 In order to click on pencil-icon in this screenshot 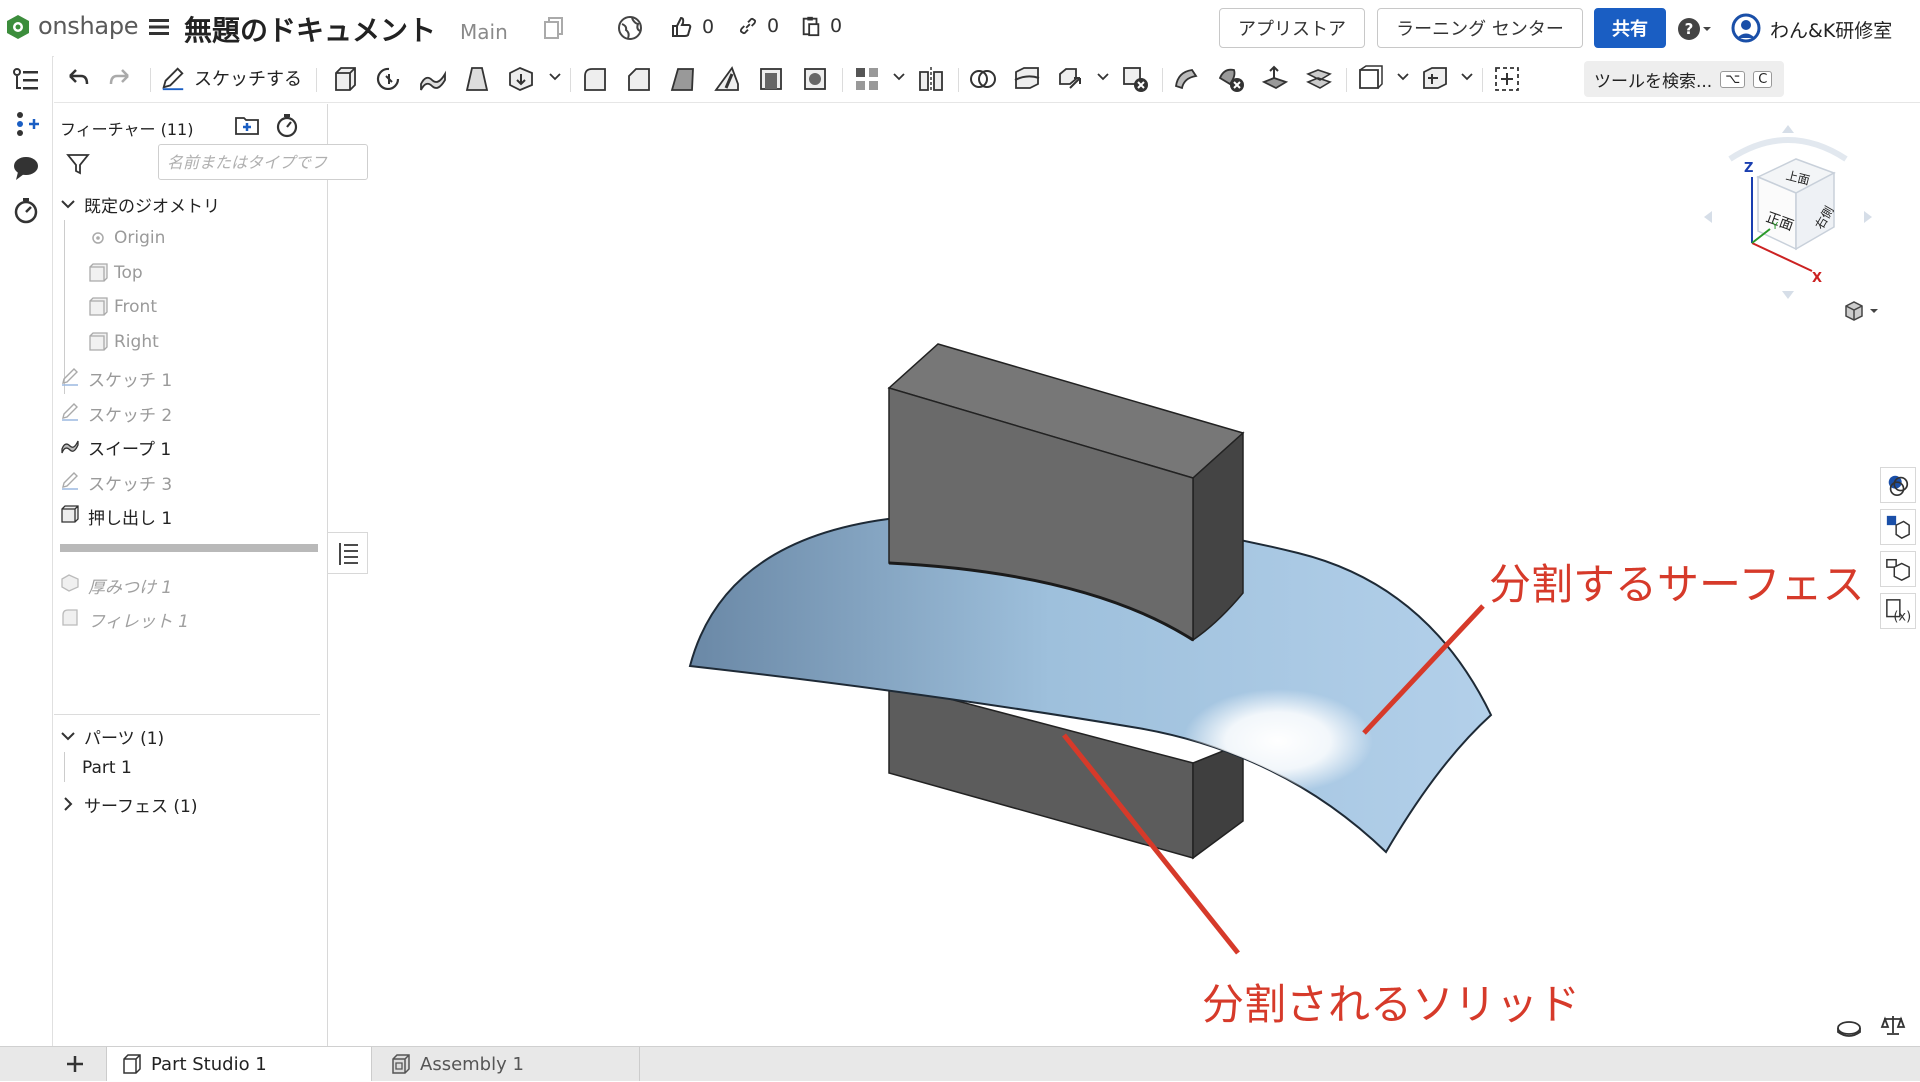, I will do `click(173, 79)`.